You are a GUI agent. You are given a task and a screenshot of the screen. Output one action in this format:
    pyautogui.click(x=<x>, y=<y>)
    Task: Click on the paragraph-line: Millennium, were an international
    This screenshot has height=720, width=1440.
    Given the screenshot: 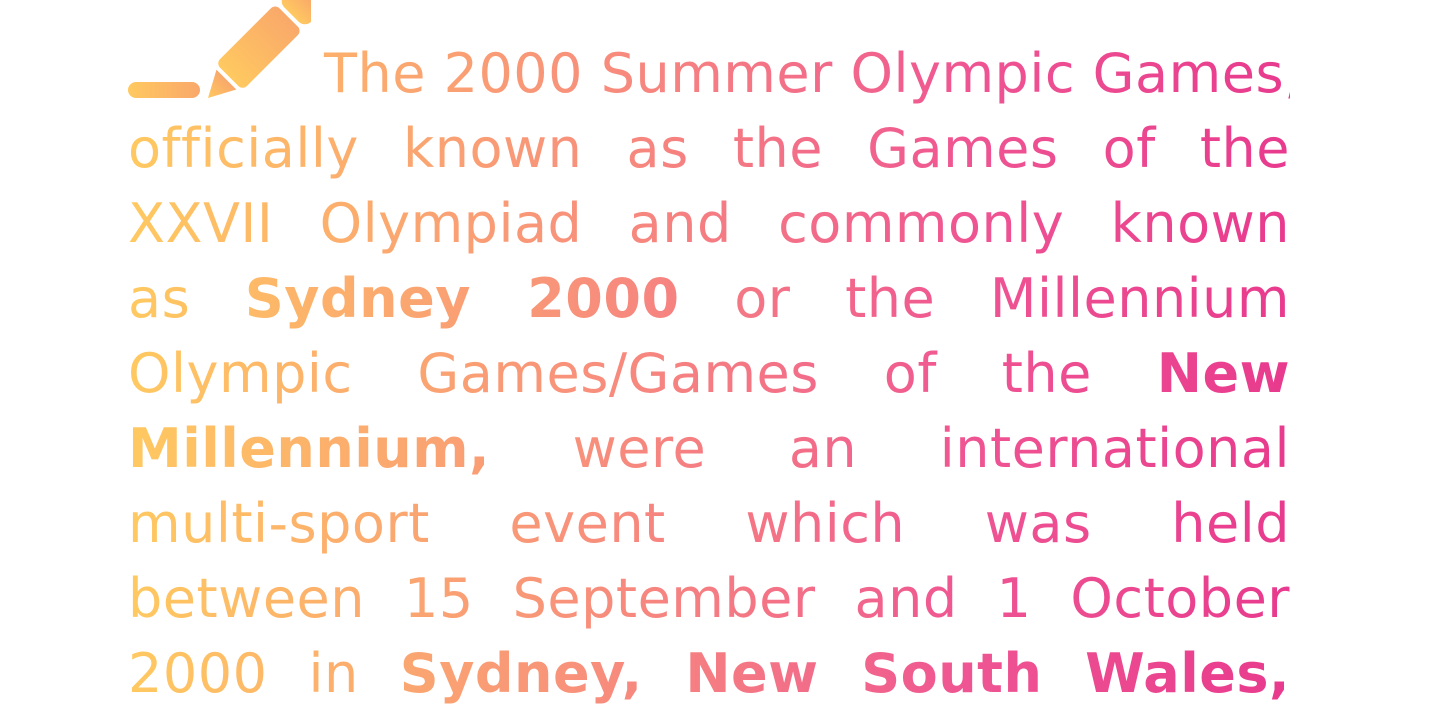 What is the action you would take?
    pyautogui.click(x=709, y=448)
    